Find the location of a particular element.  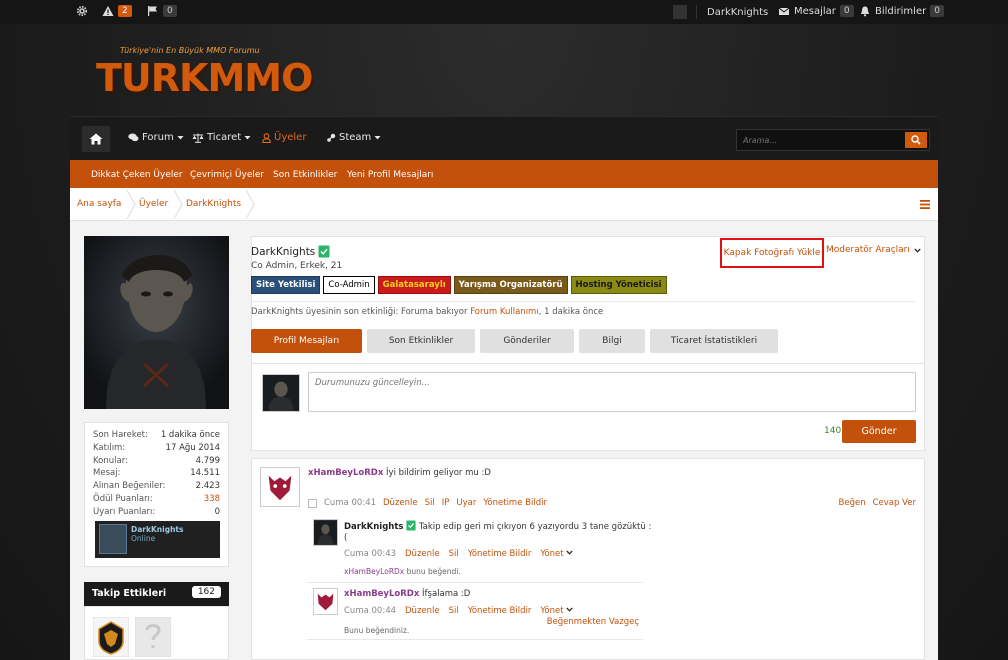

tab-profil-mesajlari: Profil Mesajları is located at coordinates (306, 341).